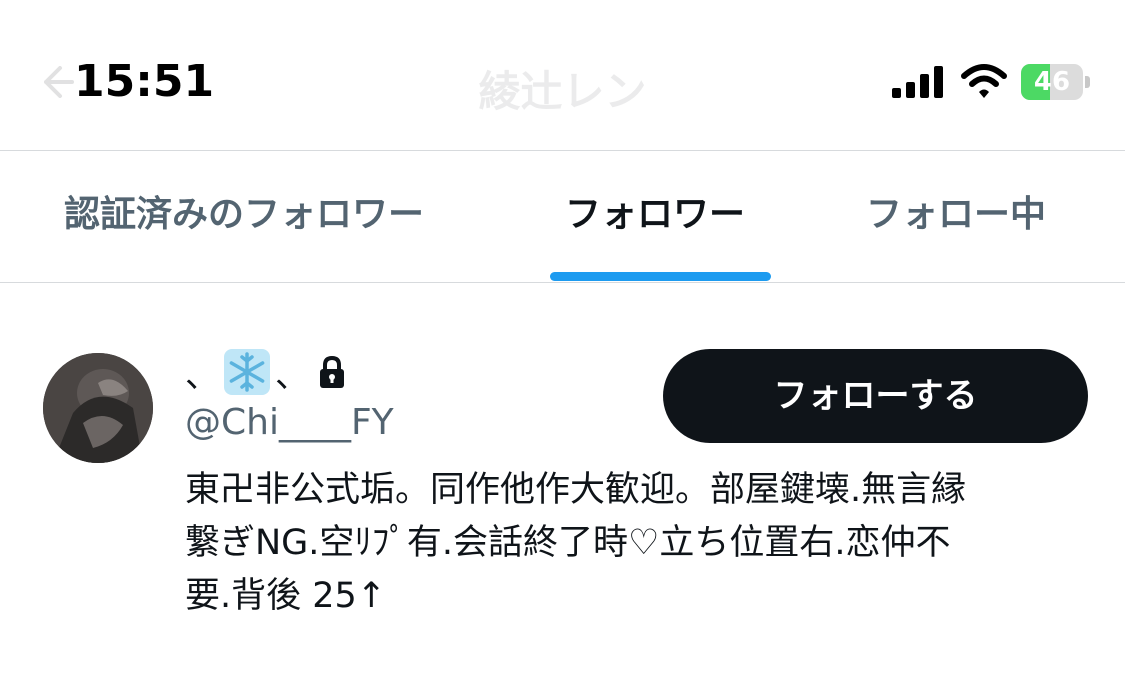 The width and height of the screenshot is (1125, 681). What do you see at coordinates (144, 81) in the screenshot?
I see `status-time: 15:51` at bounding box center [144, 81].